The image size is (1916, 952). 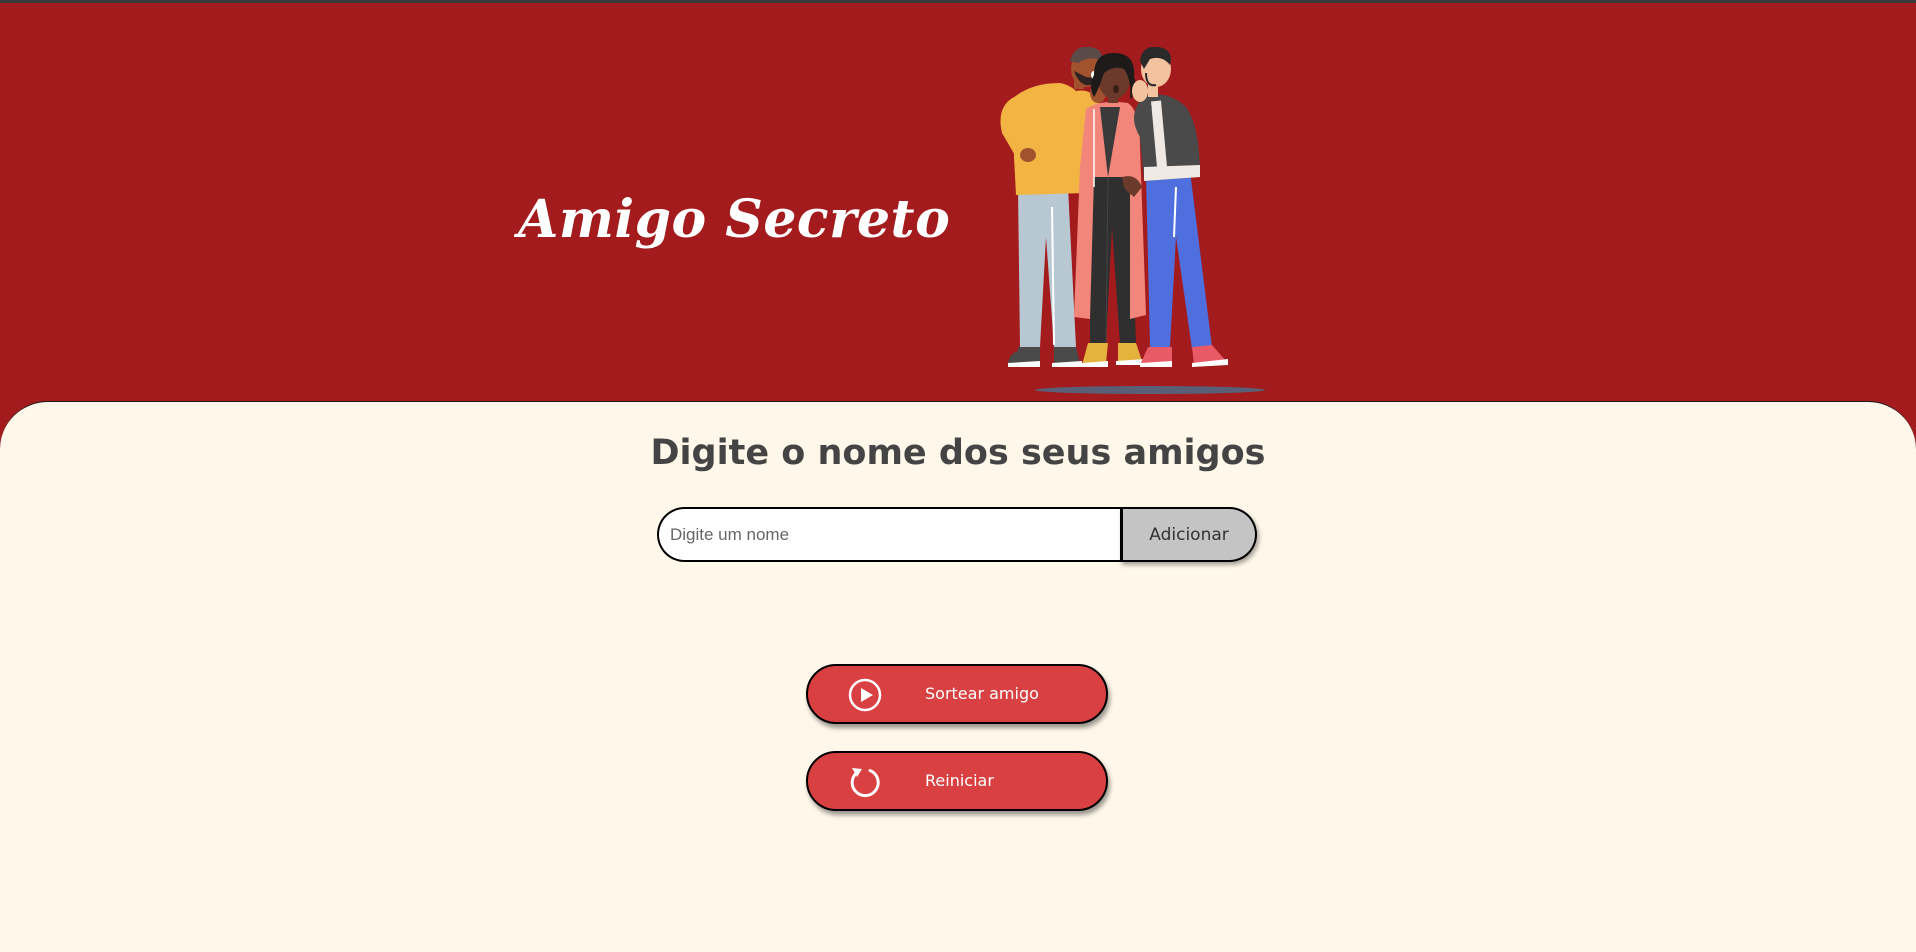 I want to click on add-button: Adicionar, so click(x=1188, y=534).